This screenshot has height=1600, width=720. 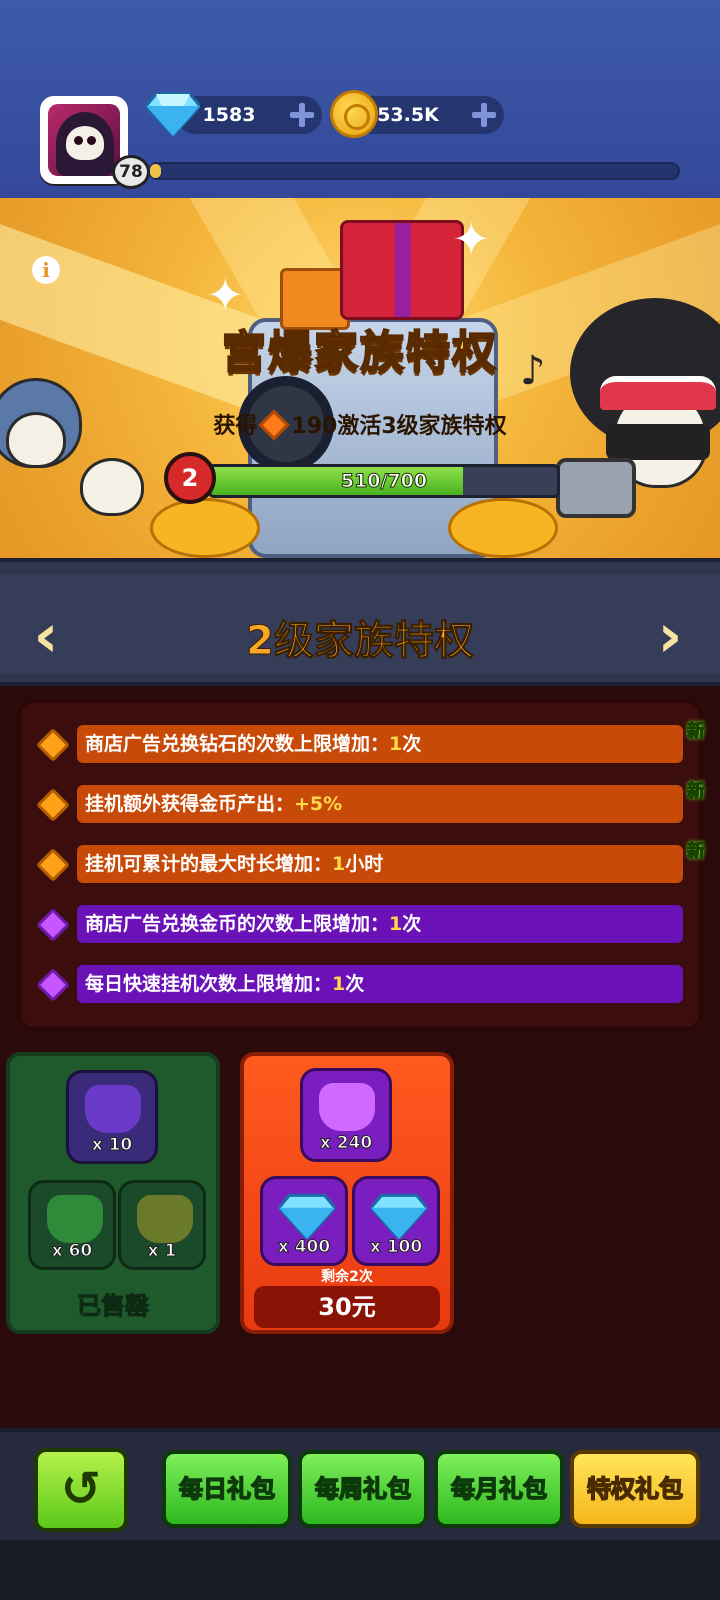 I want to click on perk-text: 挂机额外获得金币产出：, so click(x=190, y=804).